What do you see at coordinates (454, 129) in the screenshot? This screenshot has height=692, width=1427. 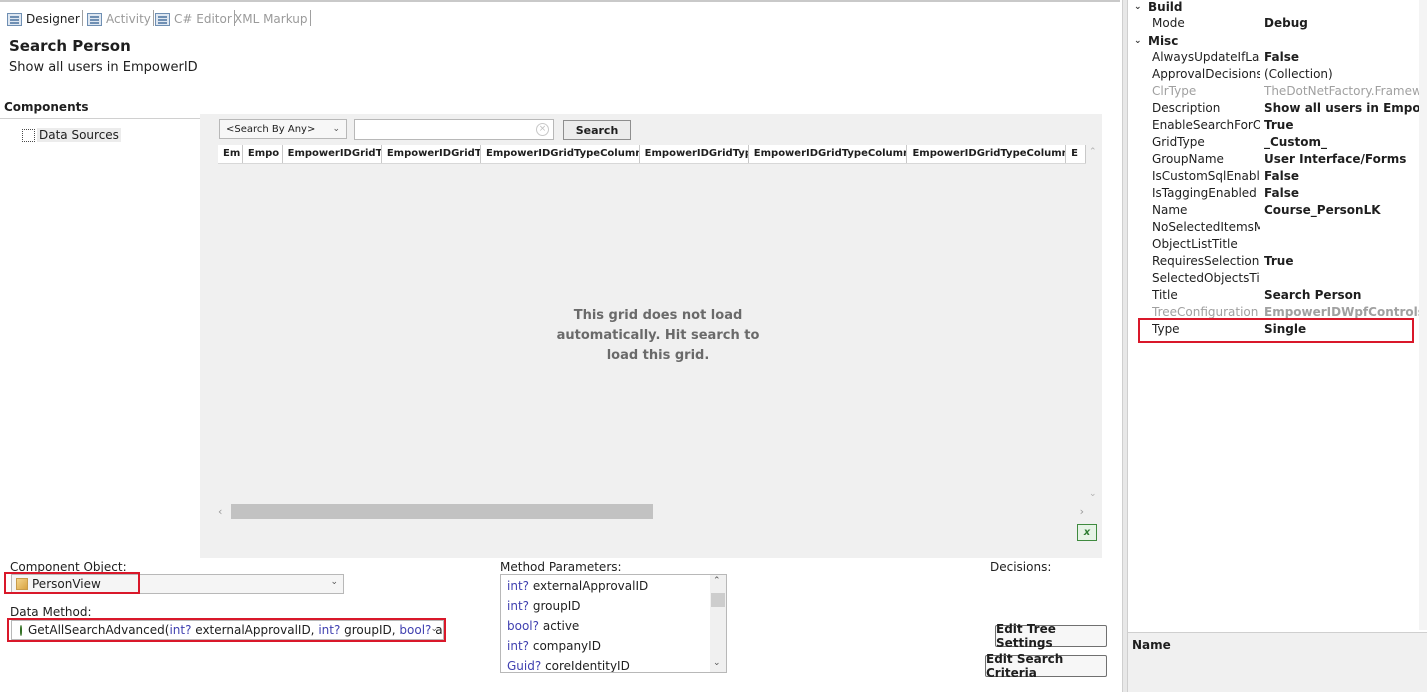 I see `search-input: ×` at bounding box center [454, 129].